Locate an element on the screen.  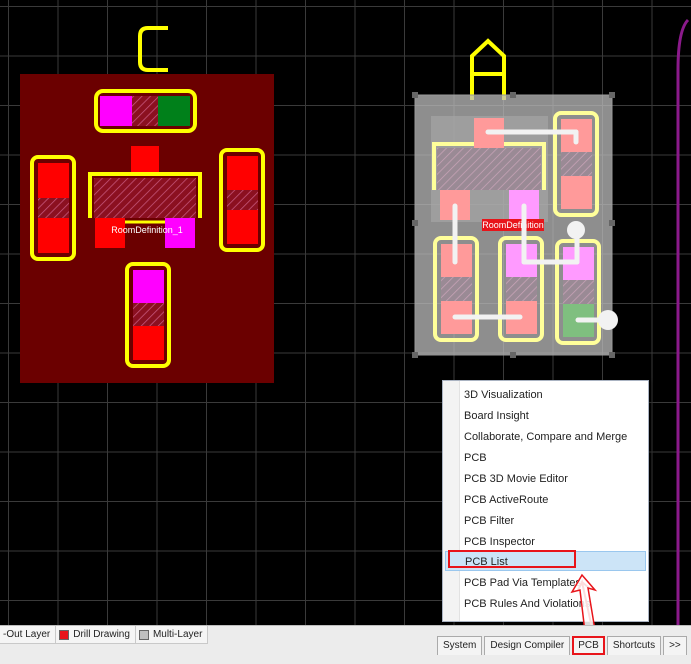
menu-item-pcb-rules-and-violations: PCB Rules And Violations is located at coordinates (527, 604).